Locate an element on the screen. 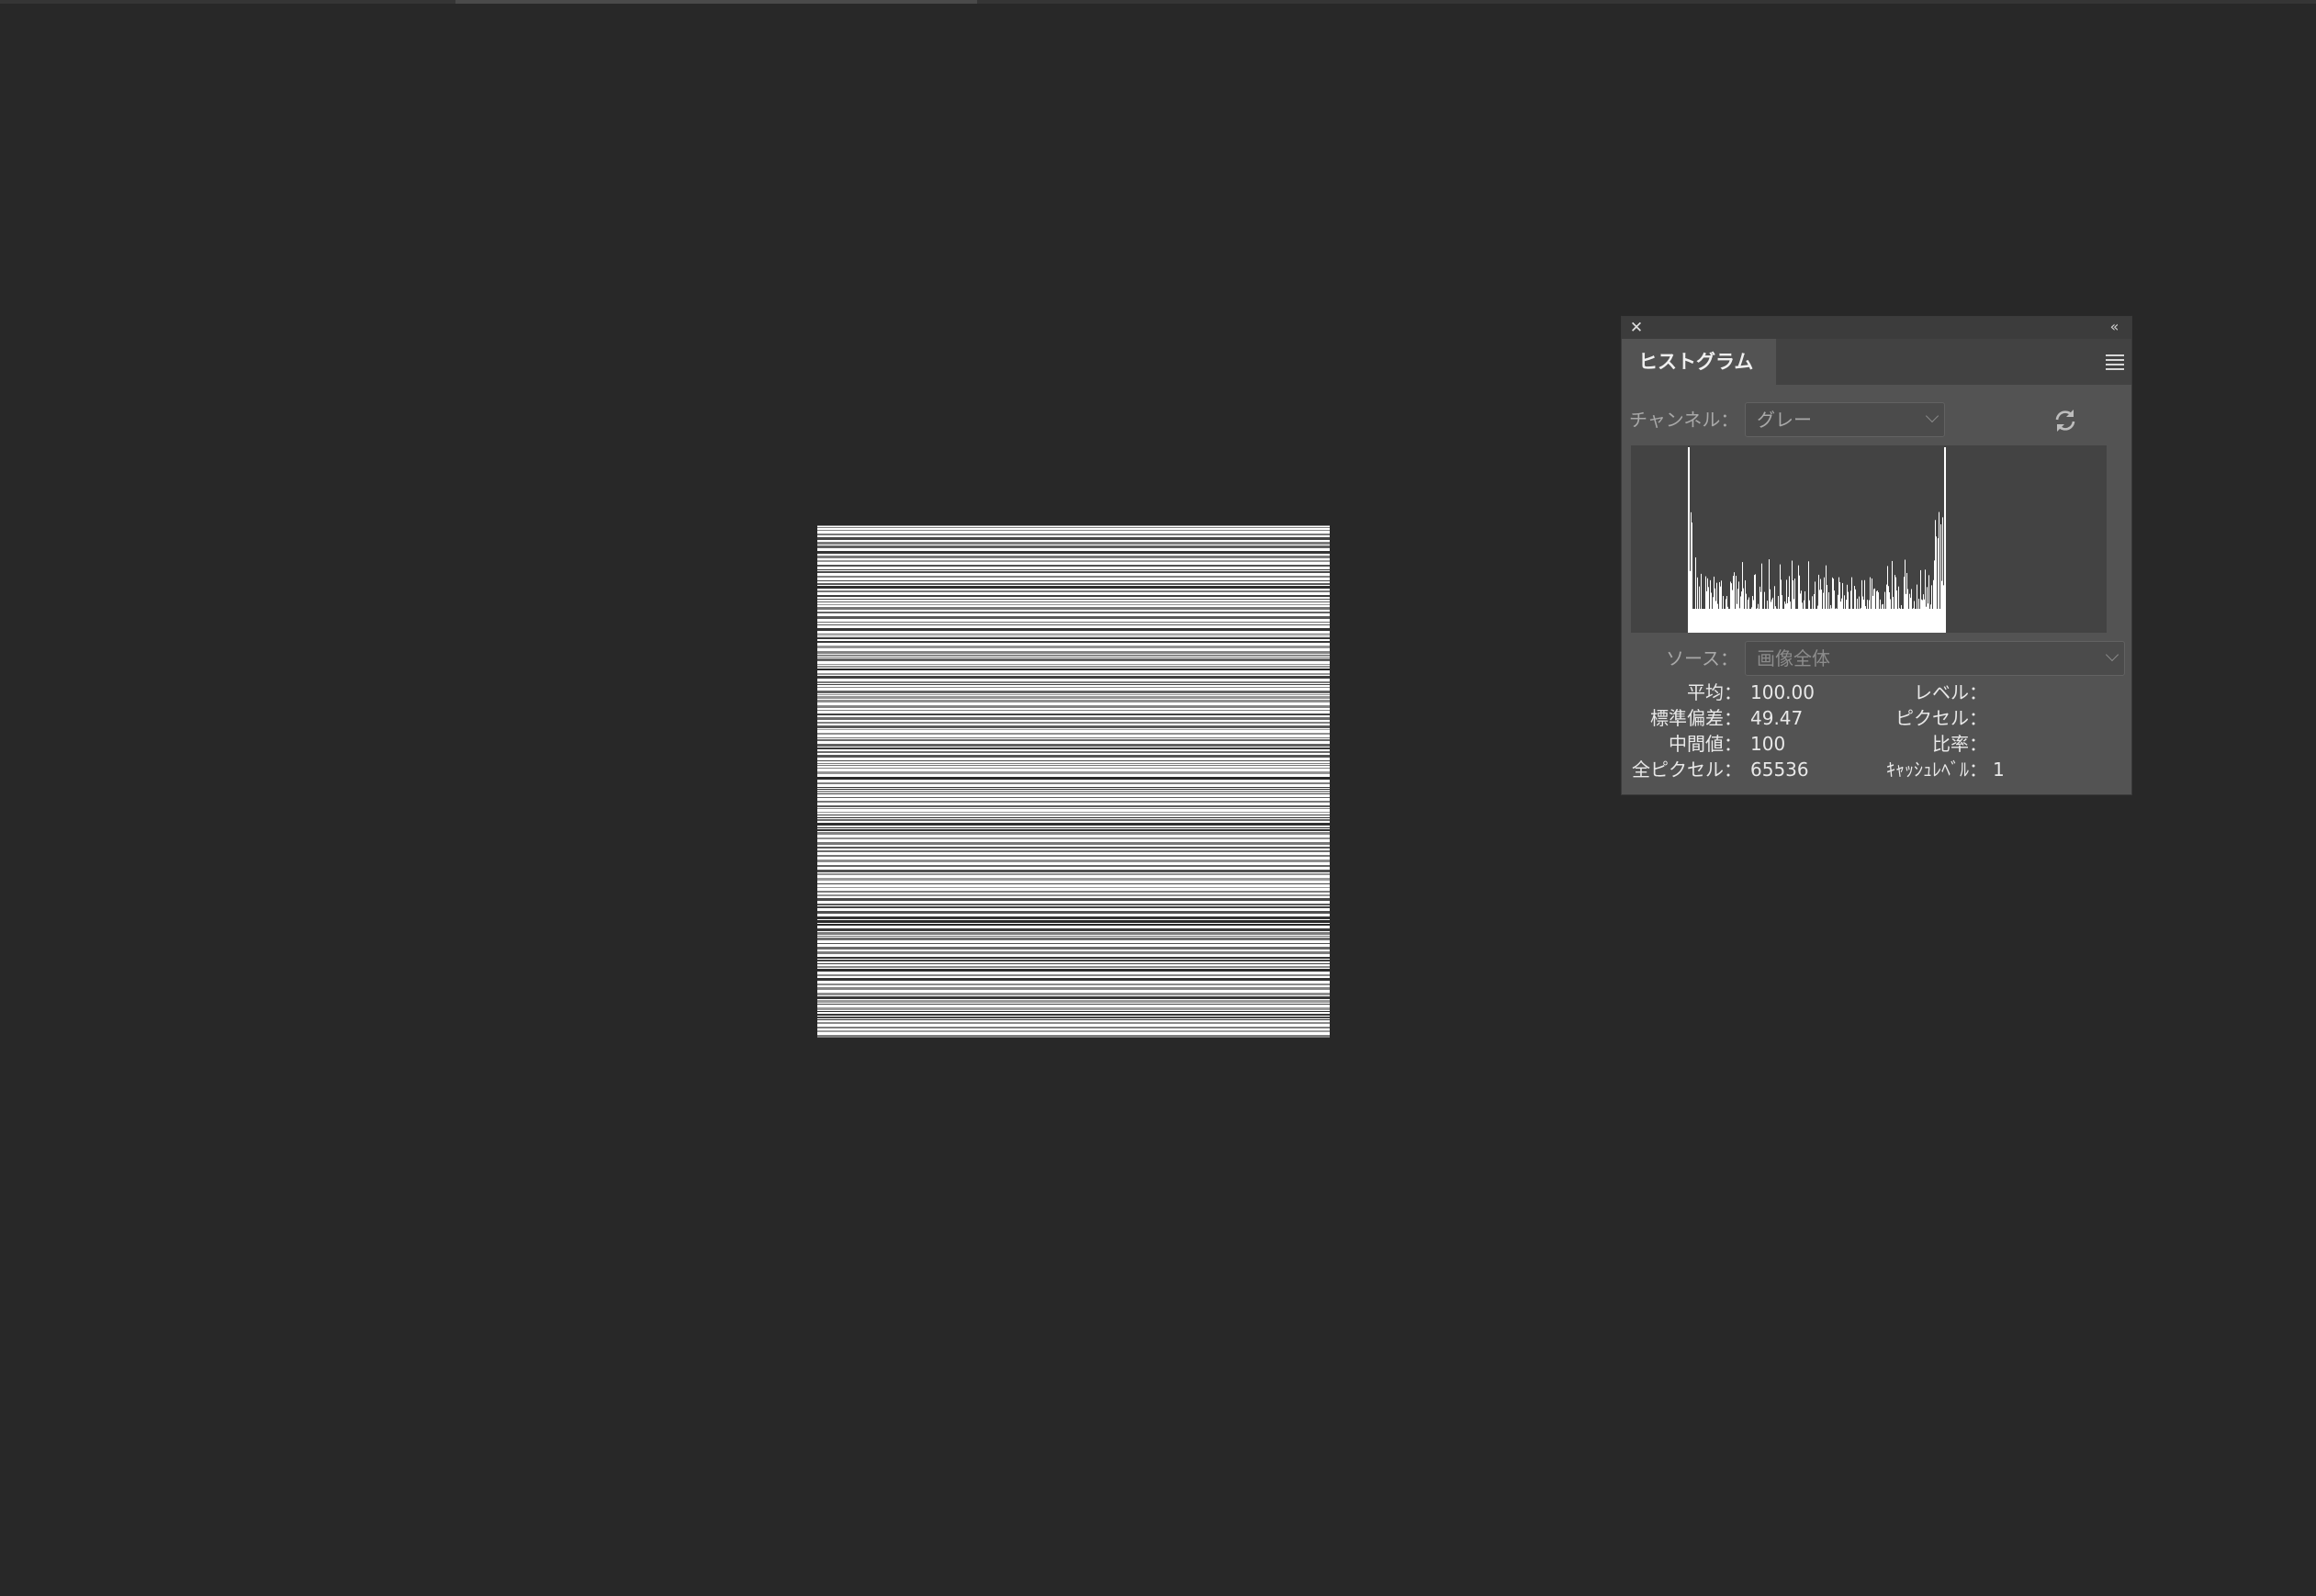 Image resolution: width=2316 pixels, height=1596 pixels. channel-select: グレー is located at coordinates (1845, 419).